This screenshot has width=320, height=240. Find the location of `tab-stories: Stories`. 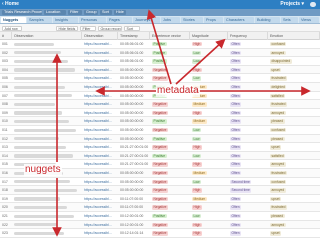

tab-stories: Stories is located at coordinates (192, 20).